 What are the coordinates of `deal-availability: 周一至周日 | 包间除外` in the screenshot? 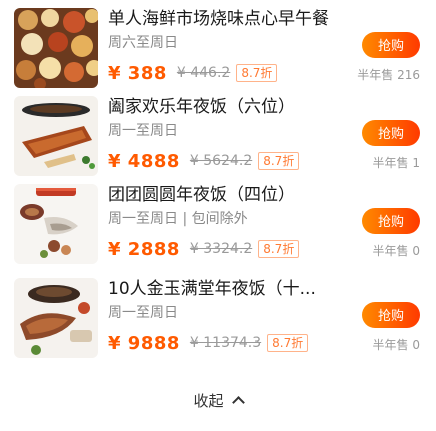 It's located at (178, 219).